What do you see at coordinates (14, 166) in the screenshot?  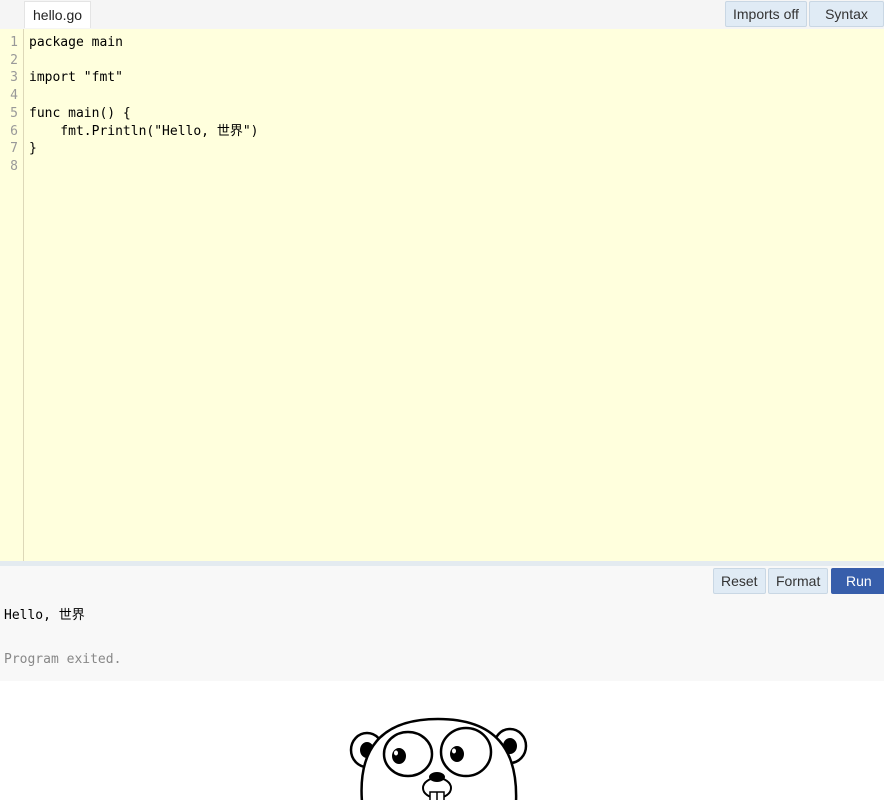 I see `line-number: 8` at bounding box center [14, 166].